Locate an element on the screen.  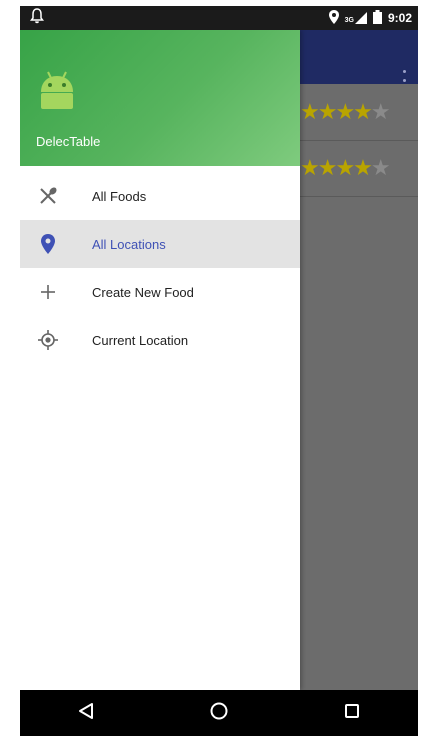
battery-icon is located at coordinates (377, 18).